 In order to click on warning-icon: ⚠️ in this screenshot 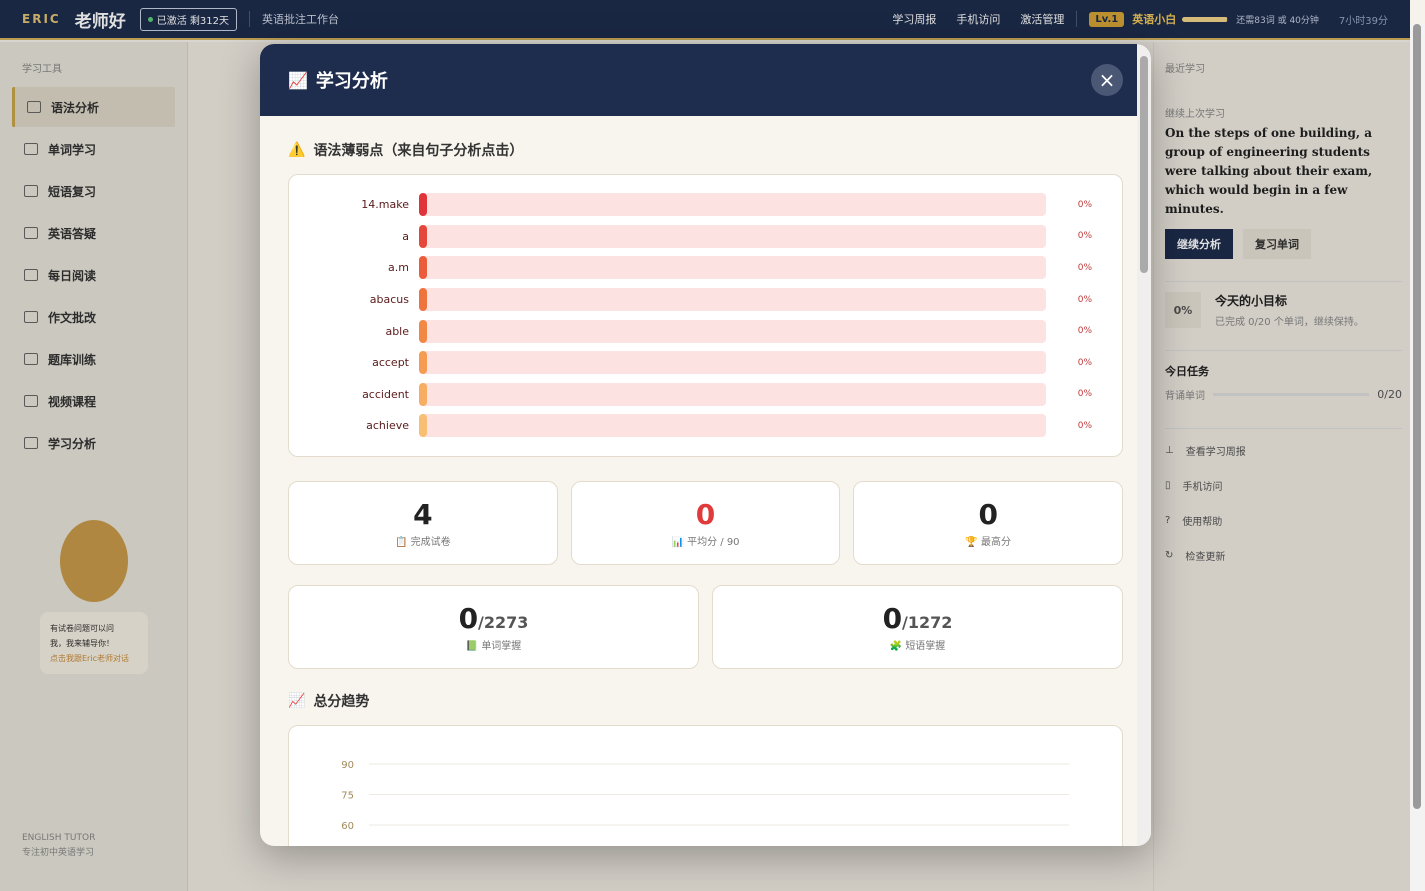, I will do `click(297, 150)`.